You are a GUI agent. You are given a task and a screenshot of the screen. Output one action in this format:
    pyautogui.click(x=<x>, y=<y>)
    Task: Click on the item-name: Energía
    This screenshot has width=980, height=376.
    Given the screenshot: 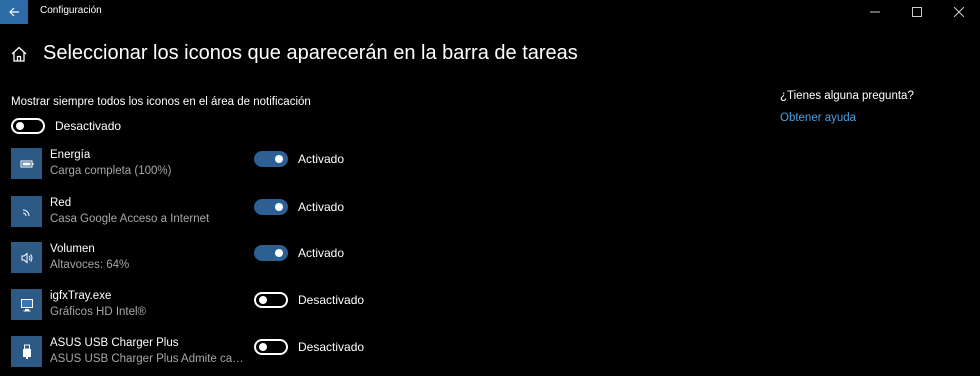 What is the action you would take?
    pyautogui.click(x=70, y=155)
    